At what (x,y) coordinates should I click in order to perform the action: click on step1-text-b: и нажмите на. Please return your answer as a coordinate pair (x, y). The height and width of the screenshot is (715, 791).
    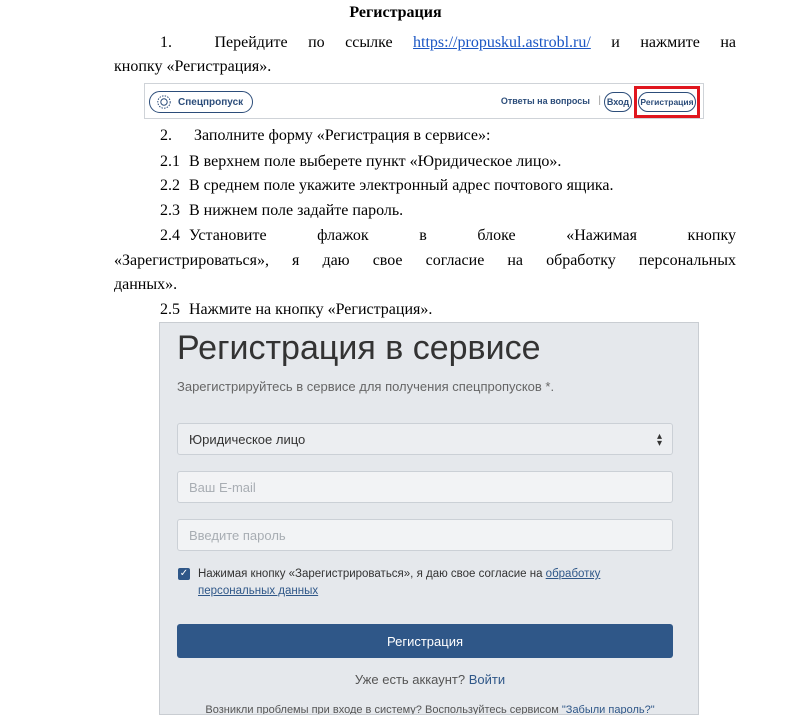
    Looking at the image, I should click on (673, 42).